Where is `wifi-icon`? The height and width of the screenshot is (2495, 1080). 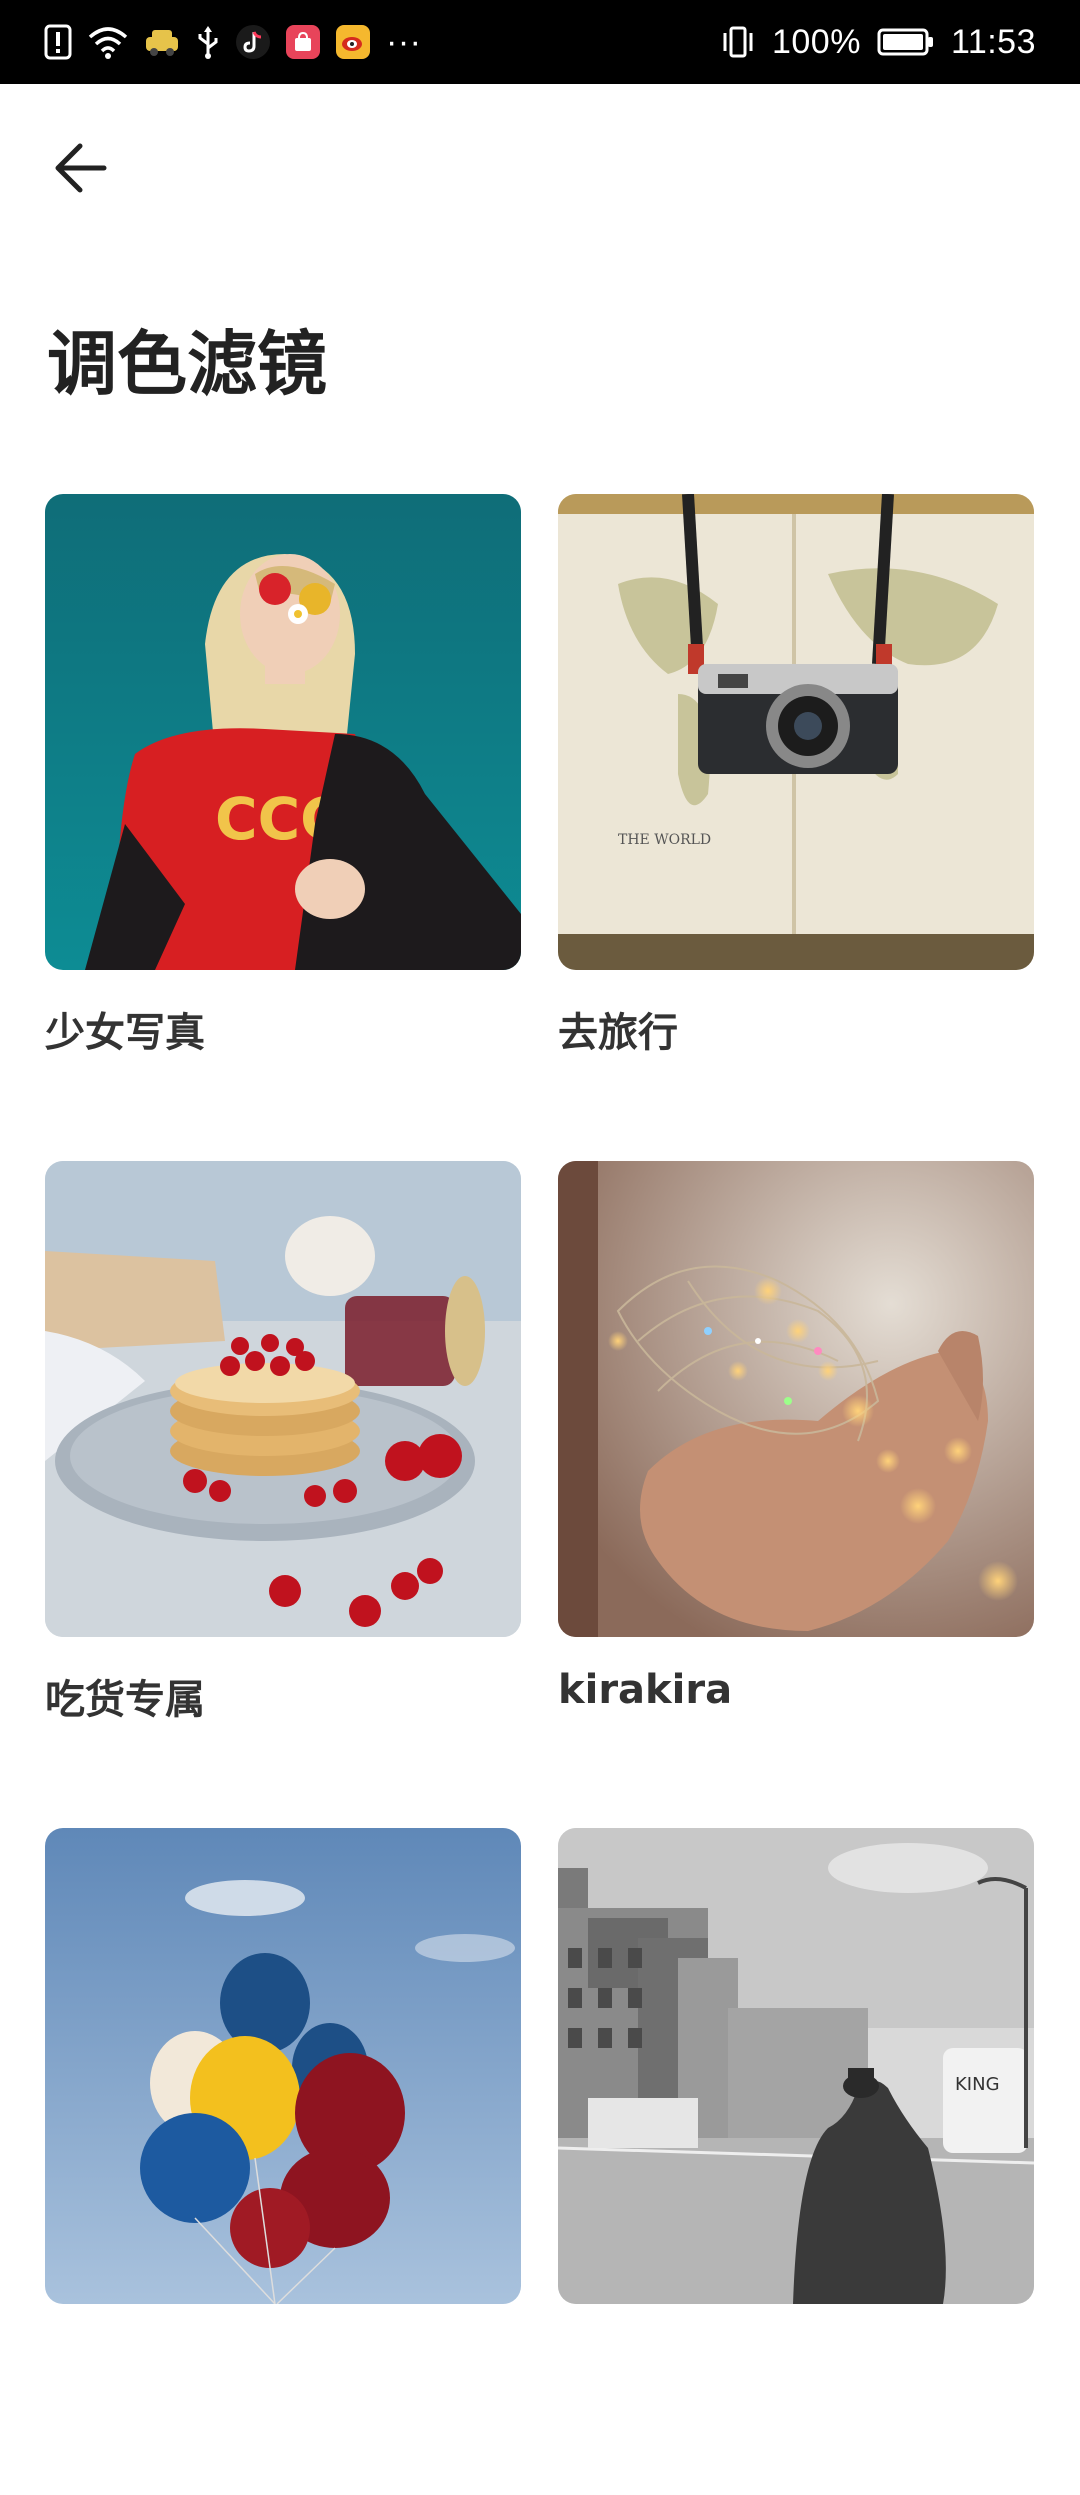
wifi-icon is located at coordinates (108, 42).